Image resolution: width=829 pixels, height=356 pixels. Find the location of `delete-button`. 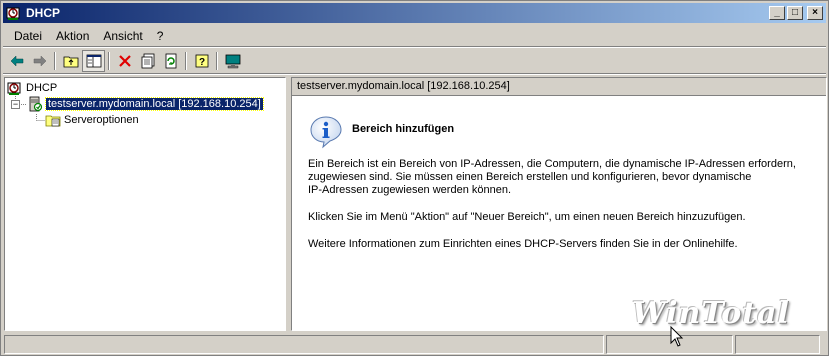

delete-button is located at coordinates (124, 61).